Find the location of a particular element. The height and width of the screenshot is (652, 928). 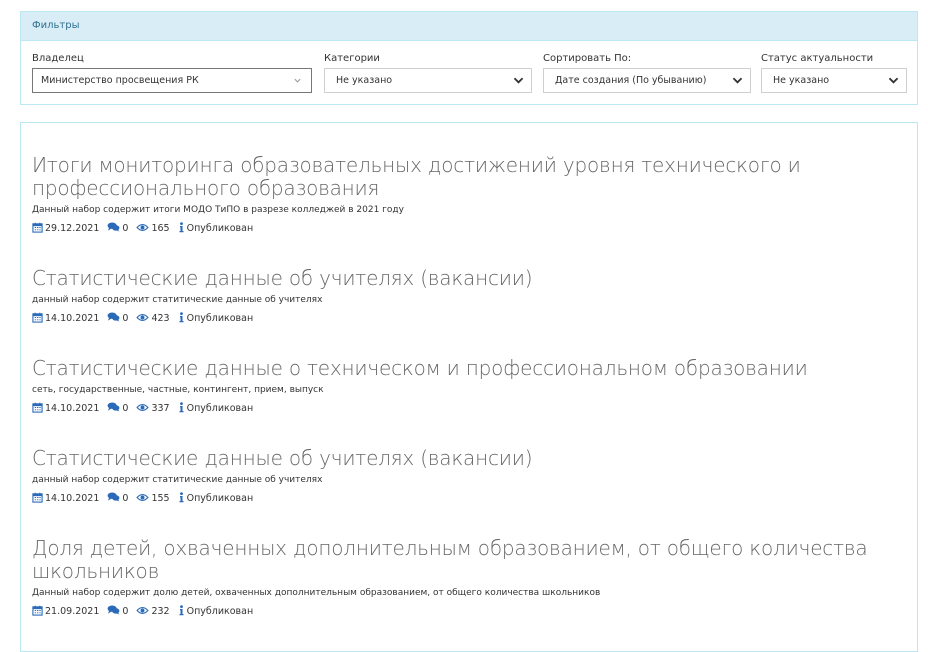

date-value: 29.12.2021 is located at coordinates (72, 228).